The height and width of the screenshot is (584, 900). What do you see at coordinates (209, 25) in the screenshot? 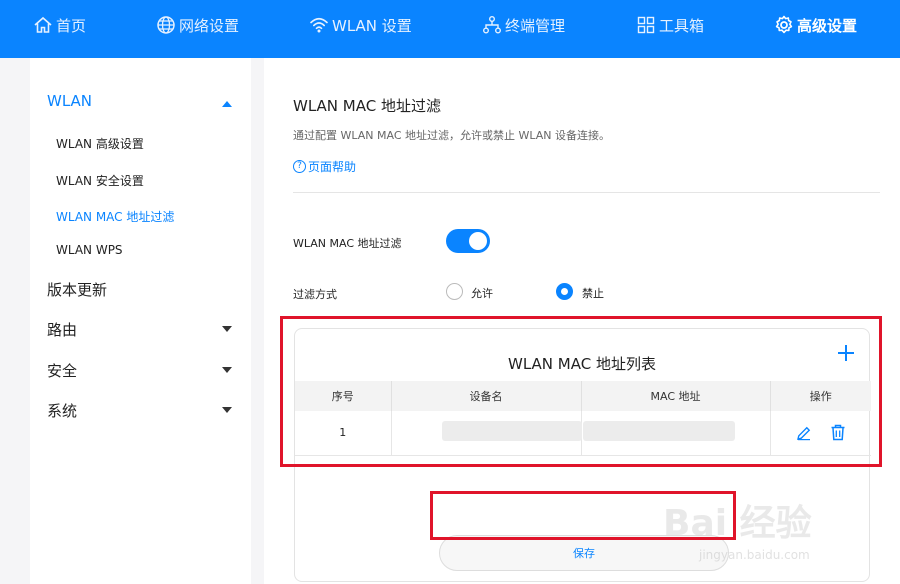
I see `nav-item-label: 网络设置` at bounding box center [209, 25].